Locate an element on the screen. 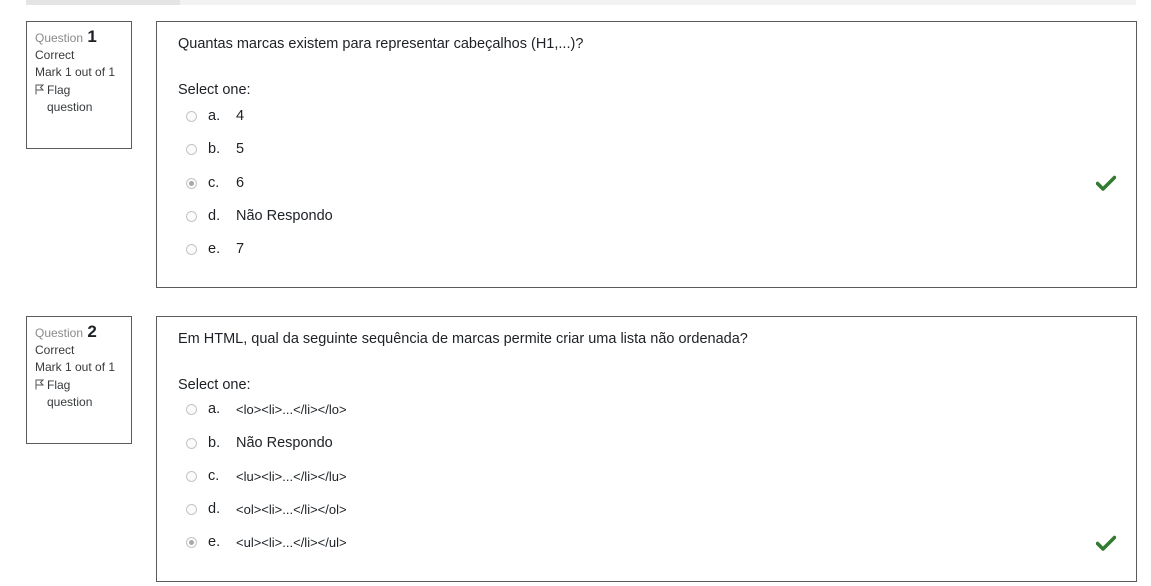  question-1-option-d: d. Não Respondo is located at coordinates (259, 216).